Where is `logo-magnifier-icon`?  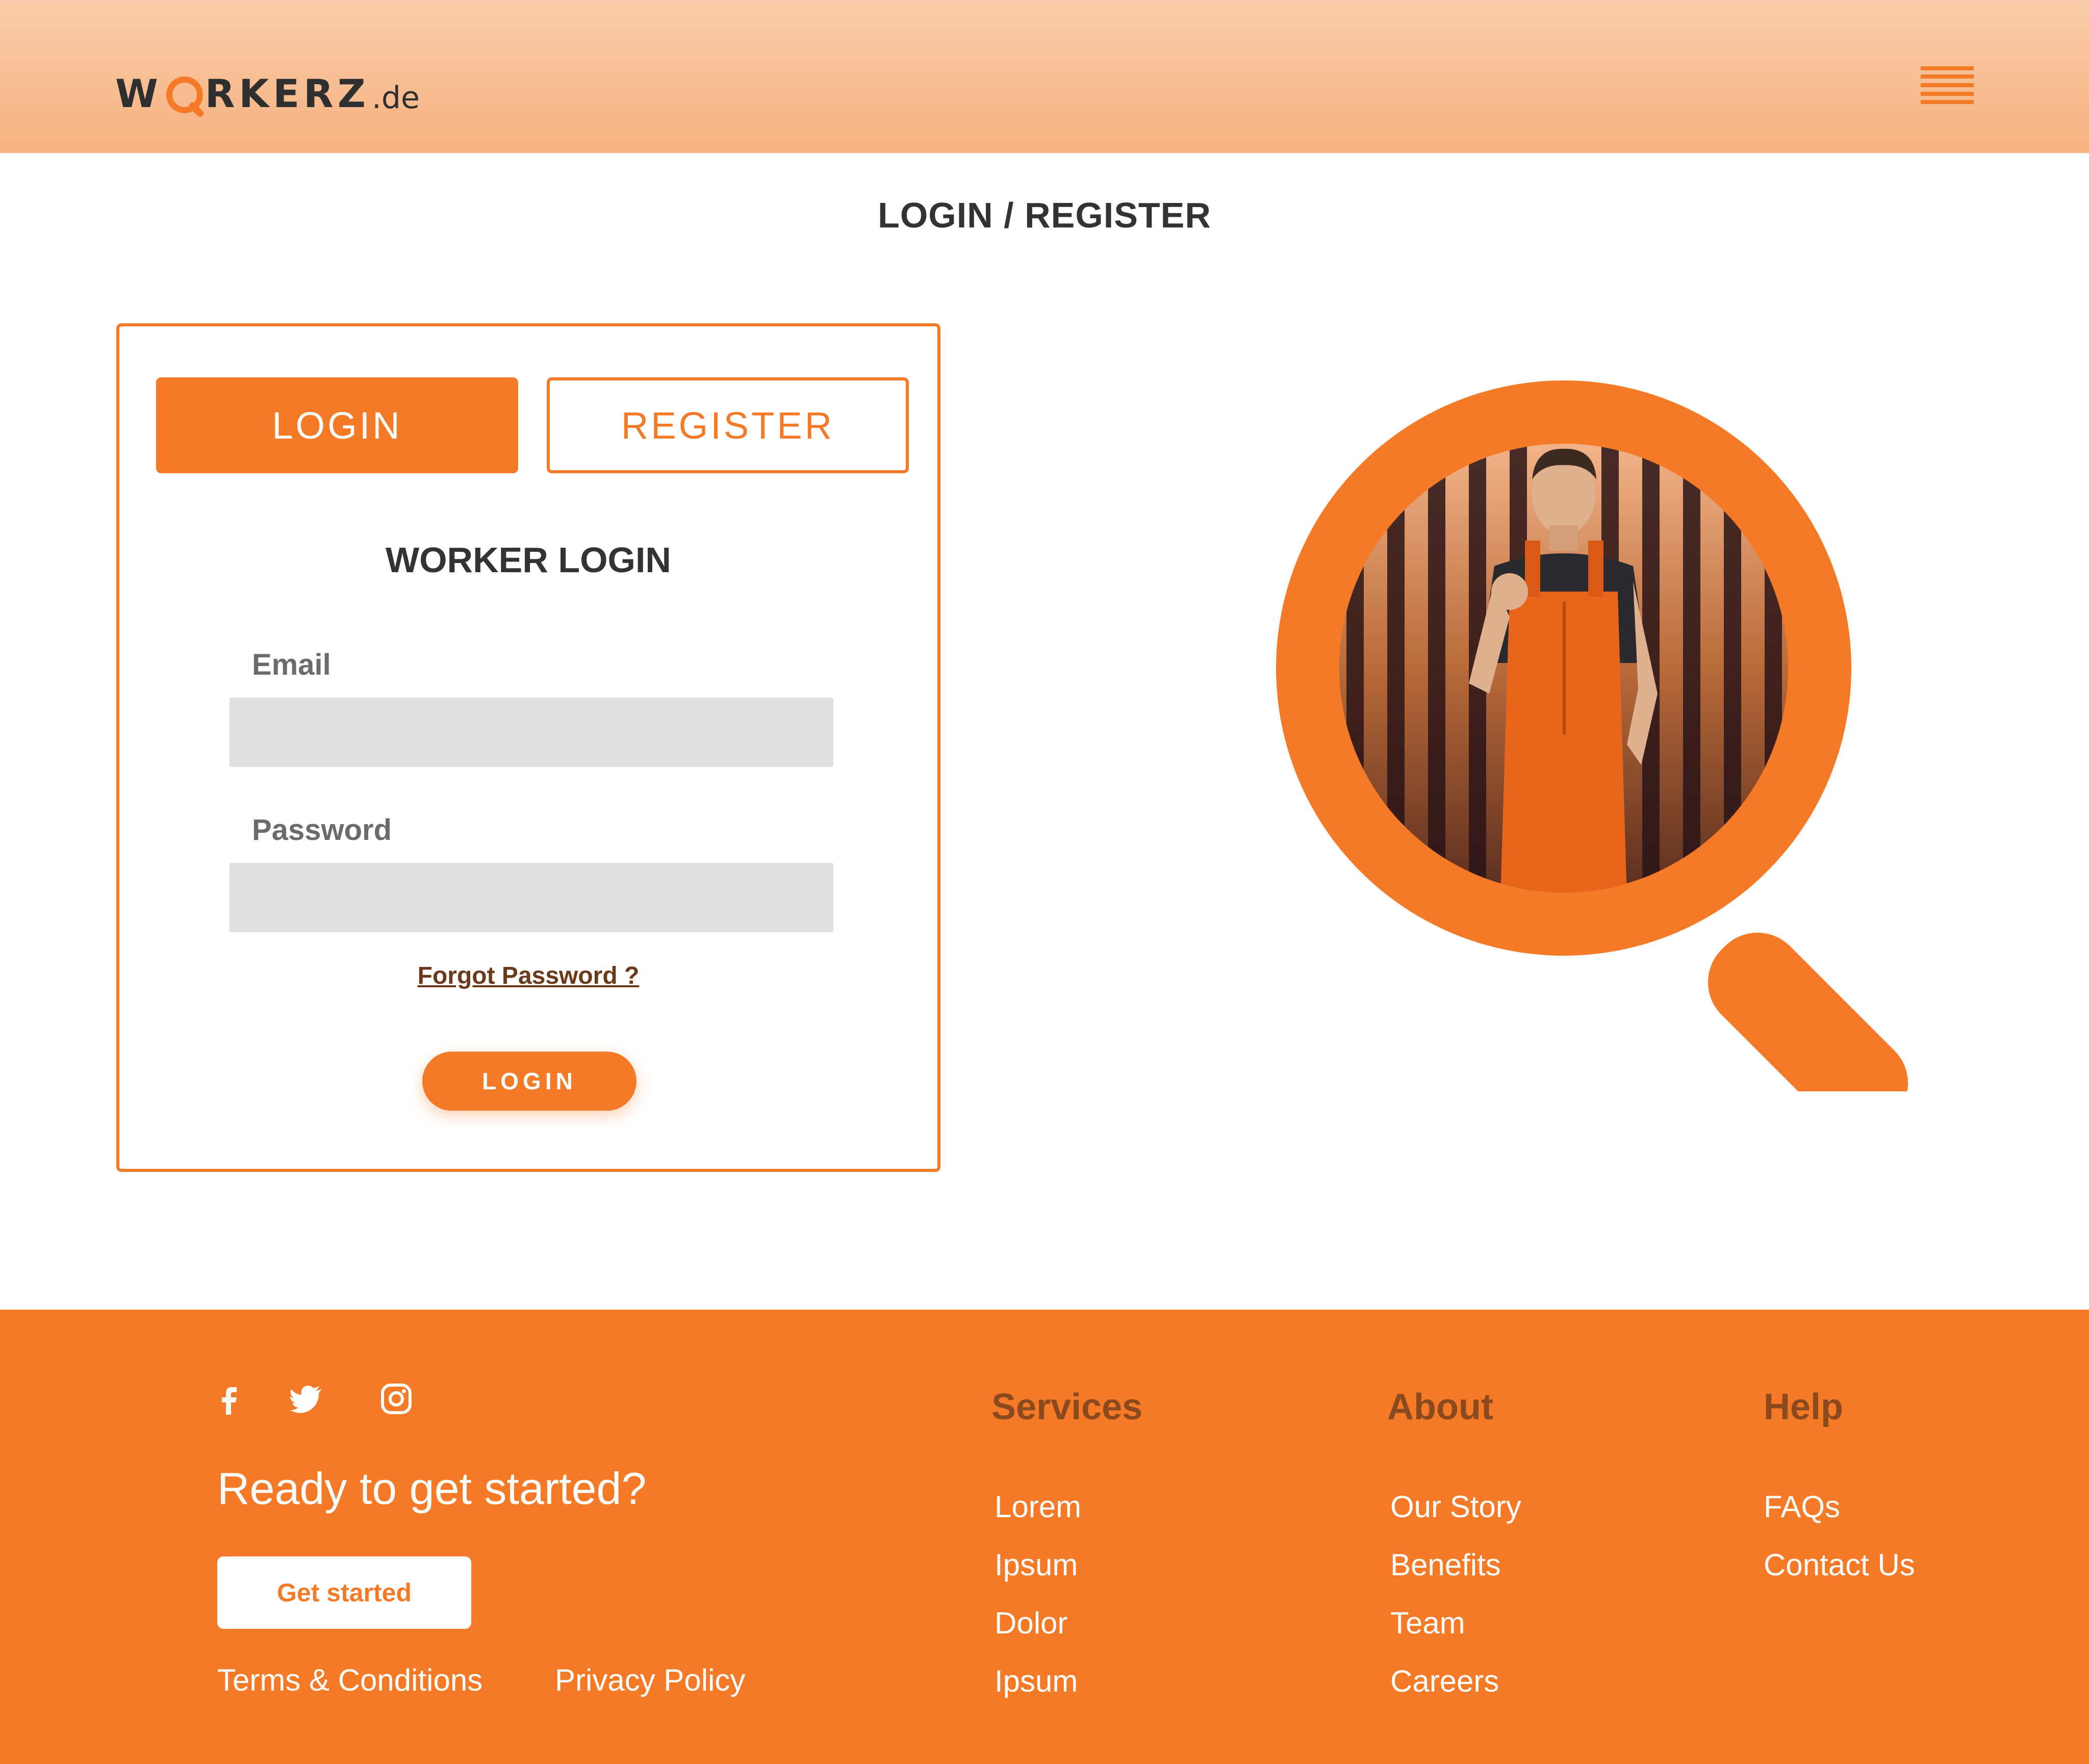
logo-magnifier-icon is located at coordinates (185, 96).